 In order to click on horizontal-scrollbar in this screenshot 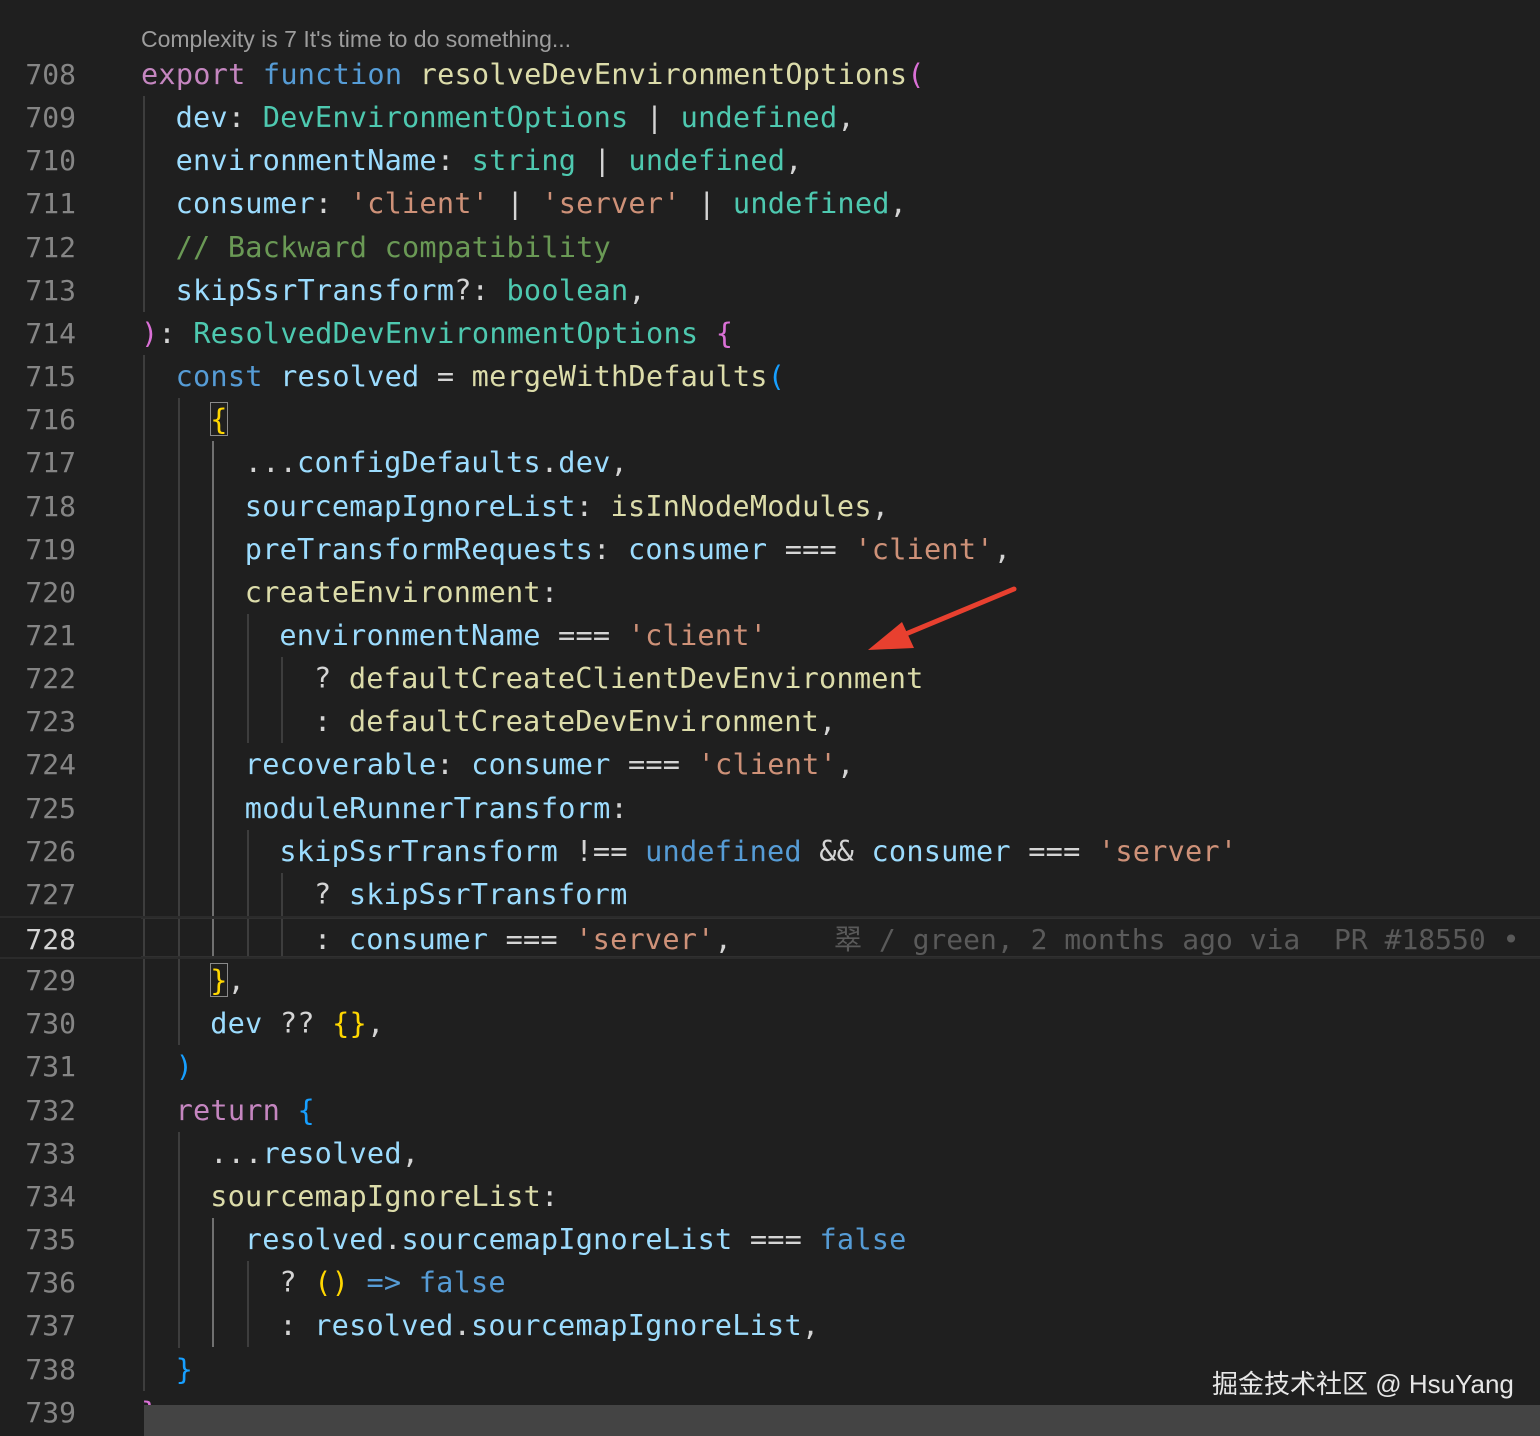, I will do `click(842, 1420)`.